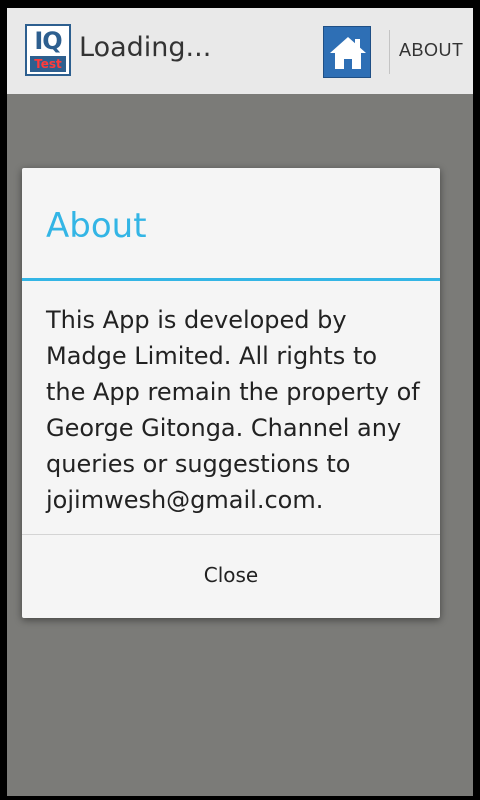  I want to click on app-logo: IQ Test, so click(48, 50).